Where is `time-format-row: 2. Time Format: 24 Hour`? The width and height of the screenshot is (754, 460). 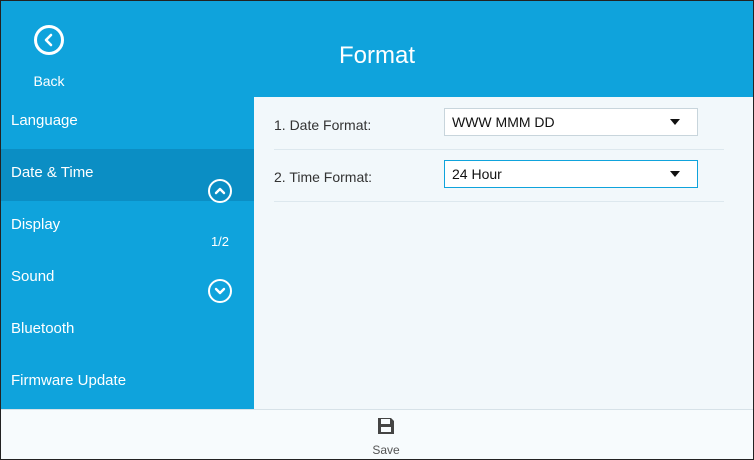
time-format-row: 2. Time Format: 24 Hour is located at coordinates (499, 175).